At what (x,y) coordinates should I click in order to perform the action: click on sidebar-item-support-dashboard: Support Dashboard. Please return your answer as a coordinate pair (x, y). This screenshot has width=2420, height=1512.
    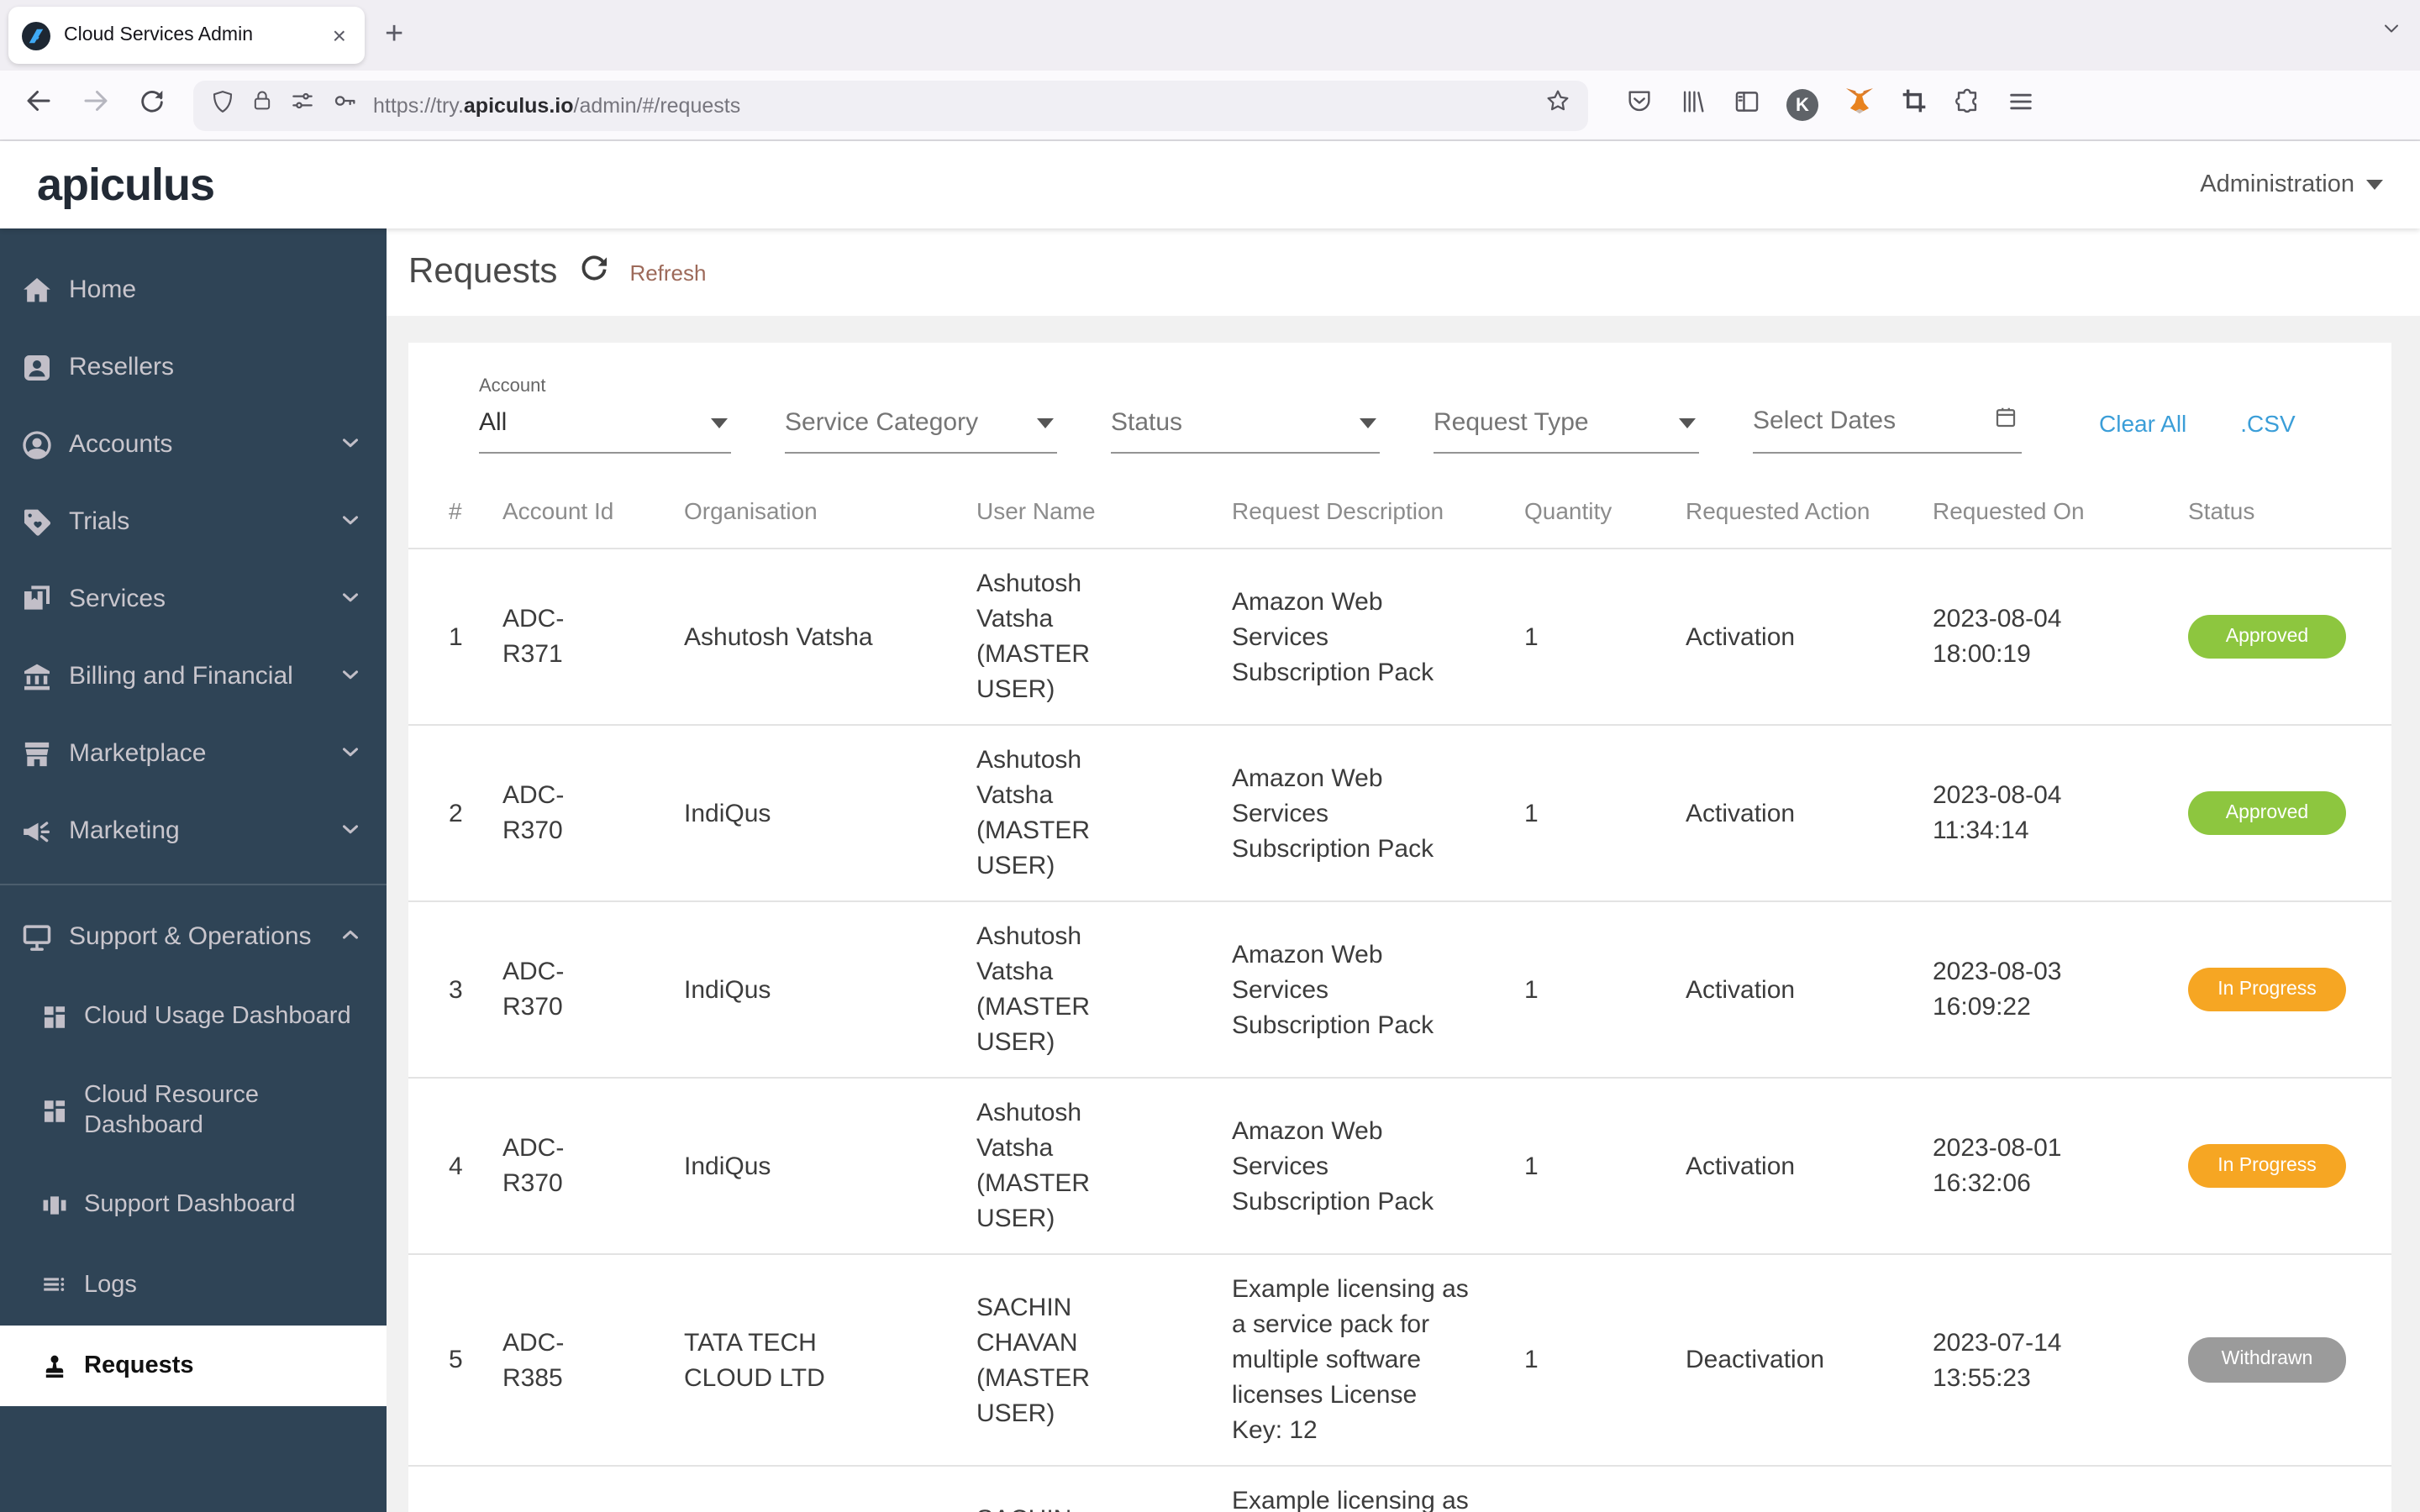
    Looking at the image, I should click on (193, 1204).